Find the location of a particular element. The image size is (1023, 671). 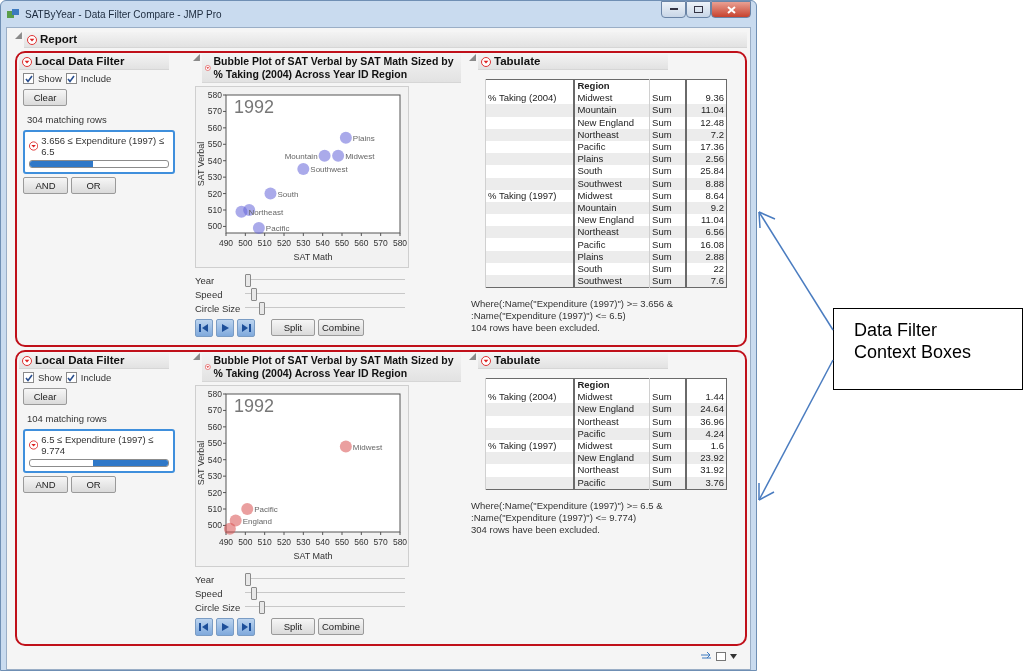

point-label: Mountain is located at coordinates (301, 156).